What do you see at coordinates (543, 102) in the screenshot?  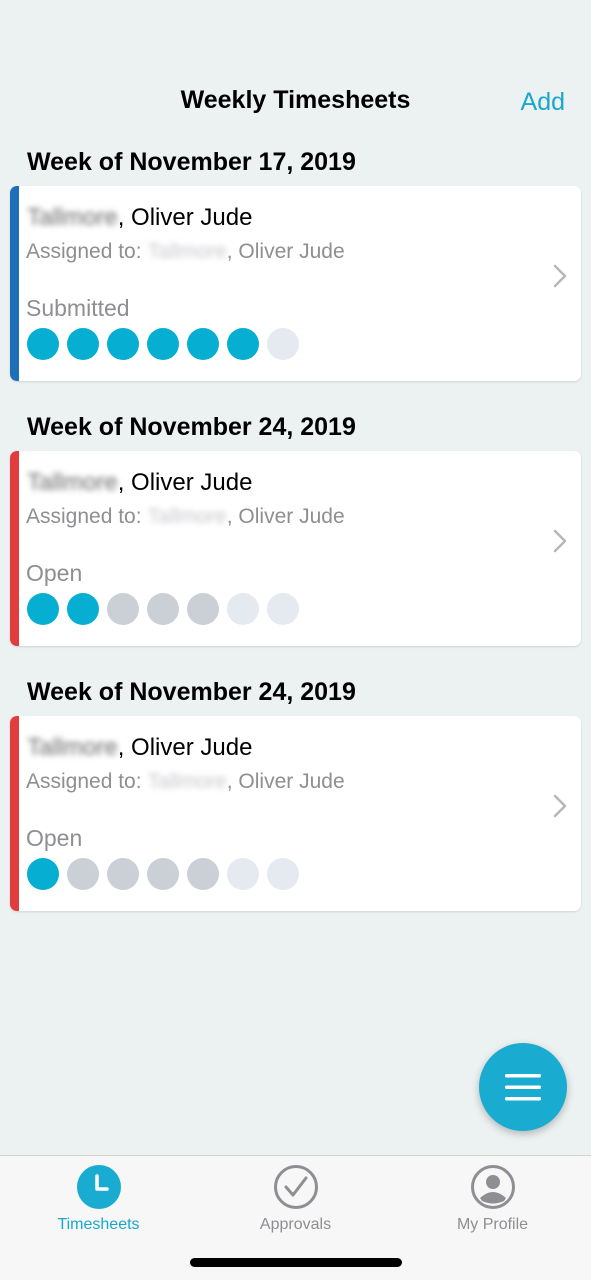 I see `add-button: Add` at bounding box center [543, 102].